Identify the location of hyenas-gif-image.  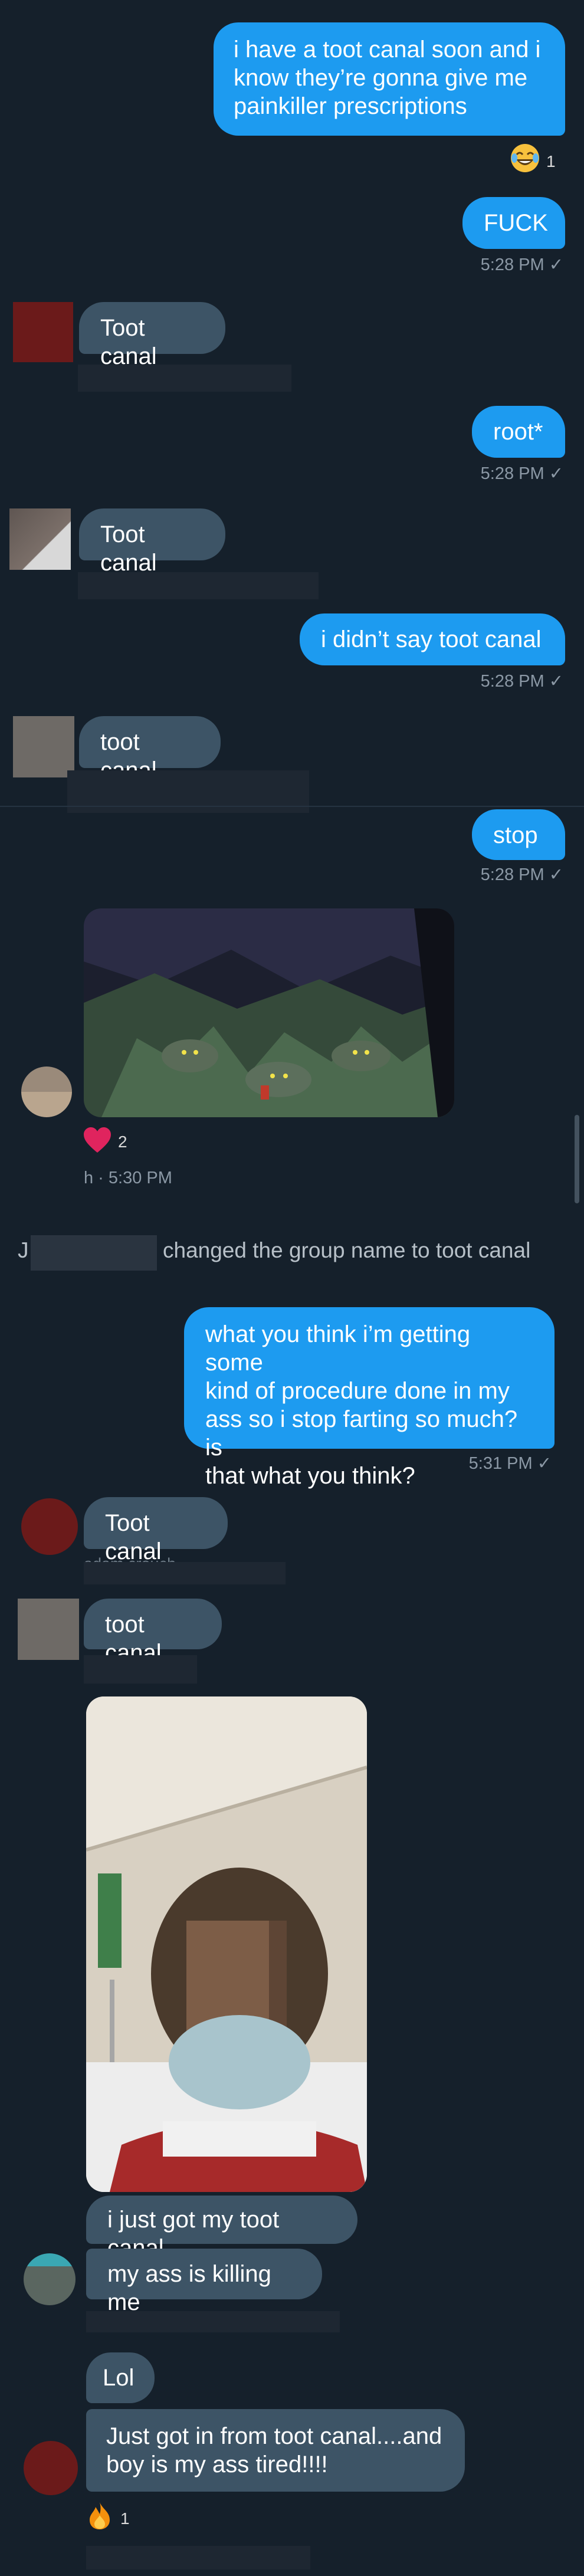
(269, 1012).